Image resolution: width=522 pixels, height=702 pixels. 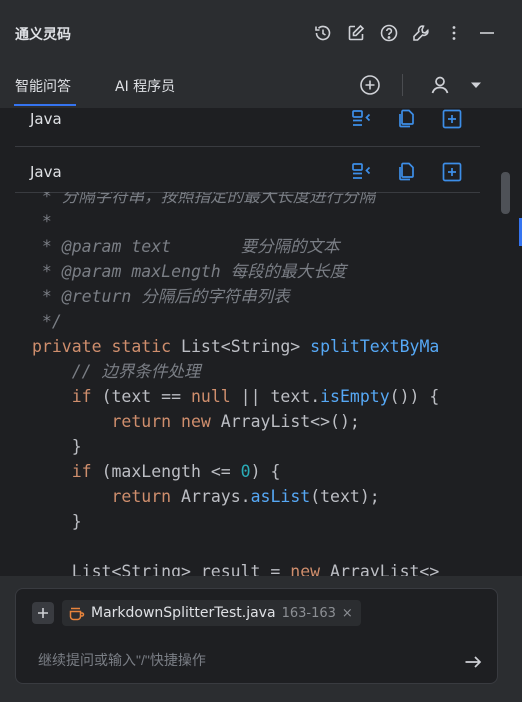 What do you see at coordinates (43, 613) in the screenshot?
I see `add-context-button` at bounding box center [43, 613].